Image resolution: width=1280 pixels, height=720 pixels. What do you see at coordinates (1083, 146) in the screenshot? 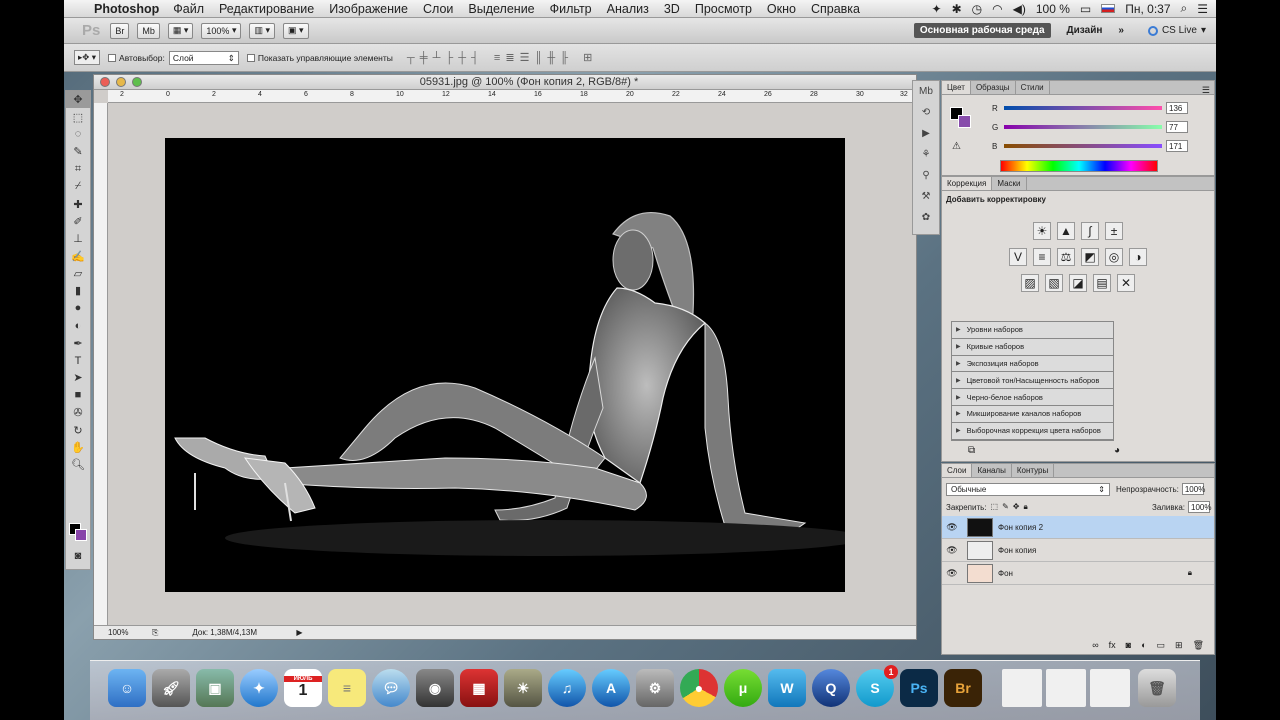
I see `slider-b-track` at bounding box center [1083, 146].